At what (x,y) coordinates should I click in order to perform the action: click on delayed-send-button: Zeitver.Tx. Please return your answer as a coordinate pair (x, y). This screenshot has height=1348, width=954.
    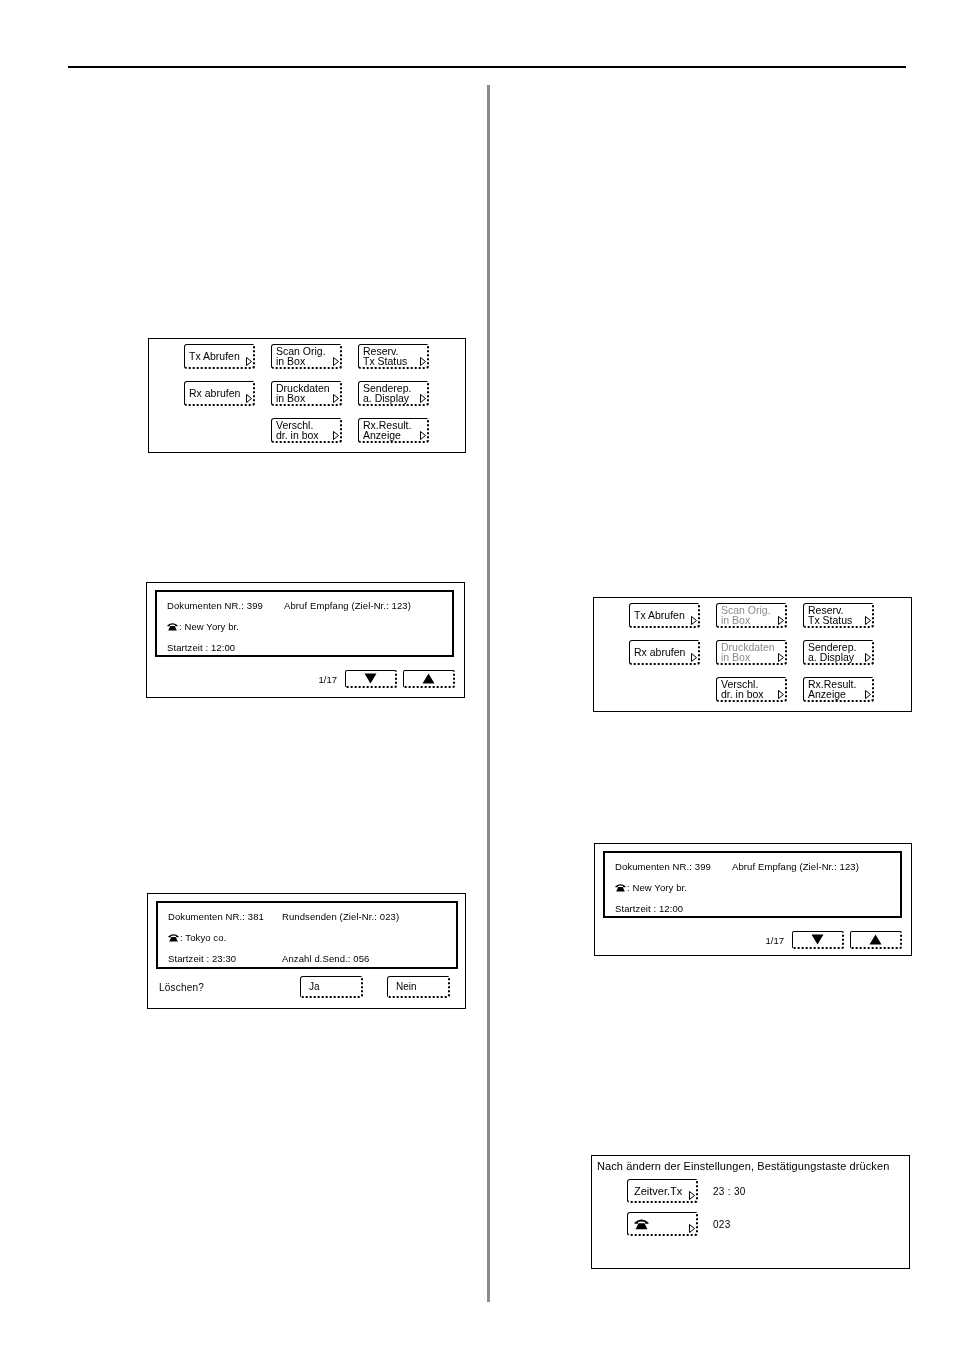
    Looking at the image, I should click on (662, 1191).